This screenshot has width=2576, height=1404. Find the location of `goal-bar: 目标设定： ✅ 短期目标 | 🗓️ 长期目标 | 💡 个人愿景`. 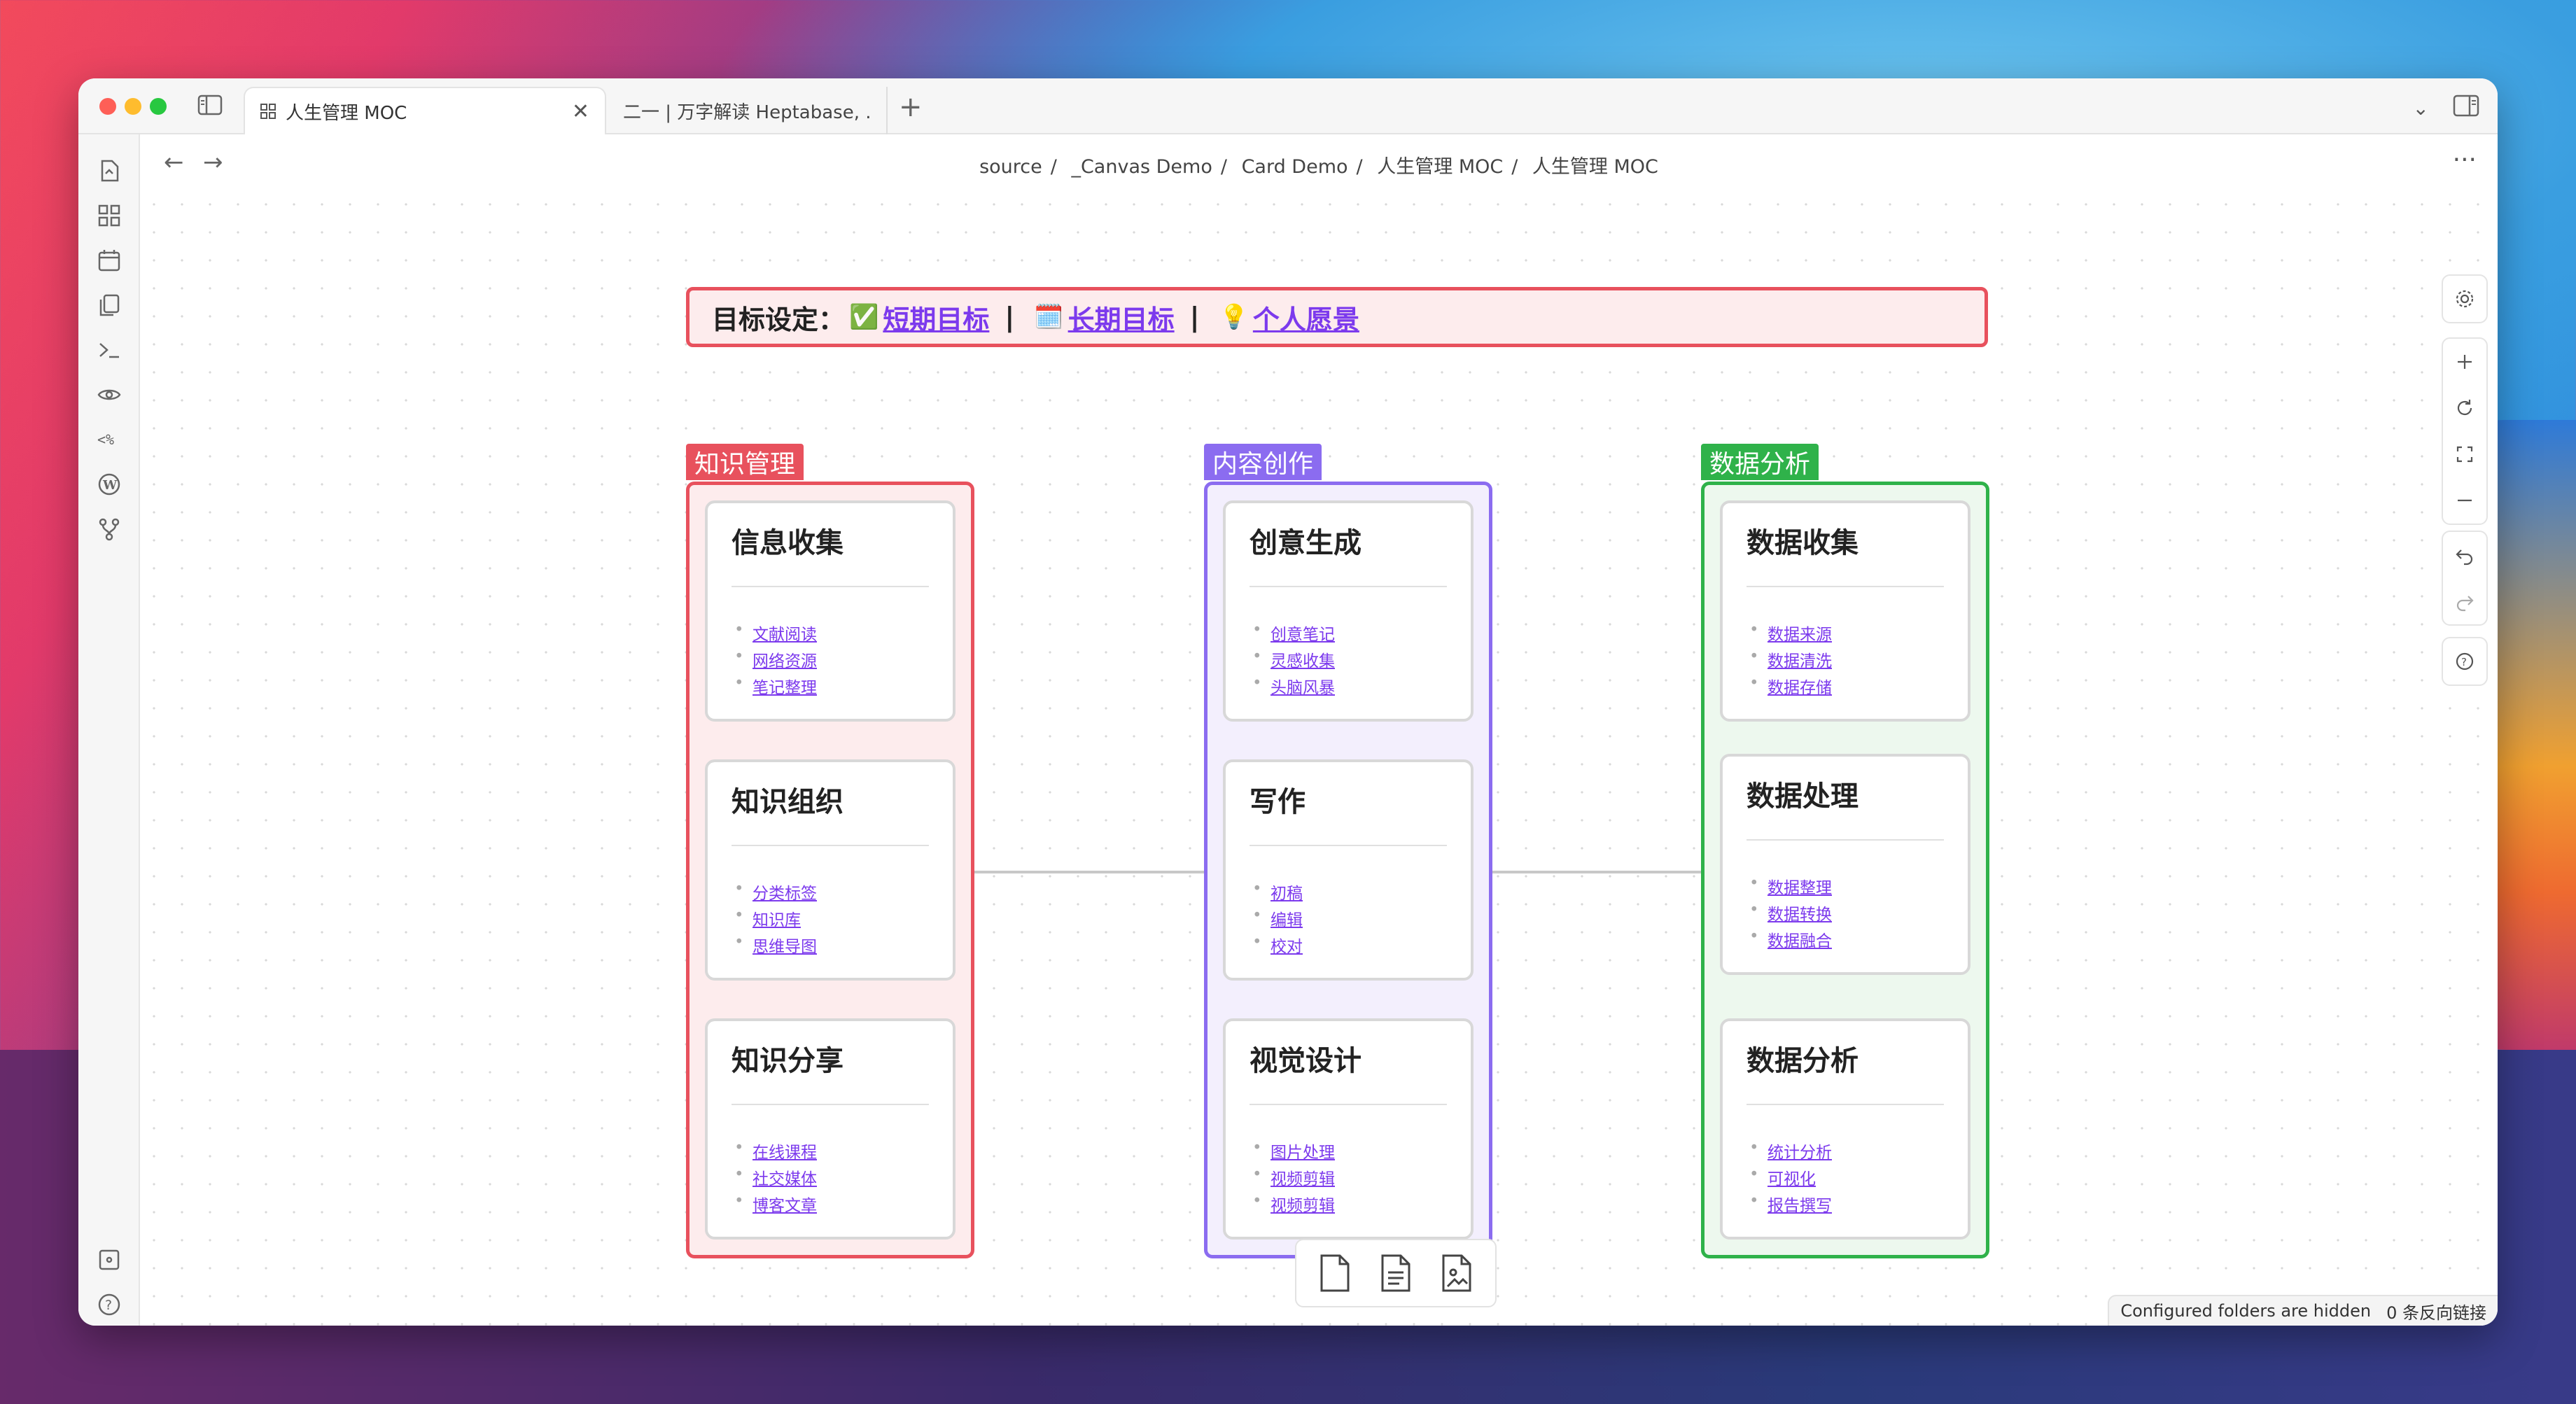

goal-bar: 目标设定： ✅ 短期目标 | 🗓️ 长期目标 | 💡 个人愿景 is located at coordinates (1337, 317).